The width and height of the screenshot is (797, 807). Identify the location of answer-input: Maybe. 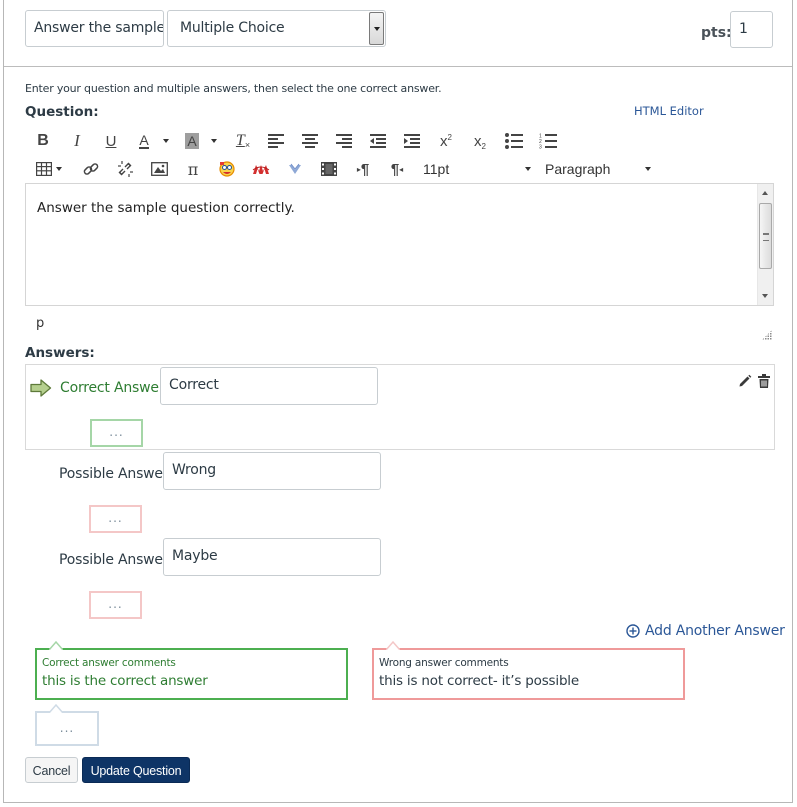
(272, 557).